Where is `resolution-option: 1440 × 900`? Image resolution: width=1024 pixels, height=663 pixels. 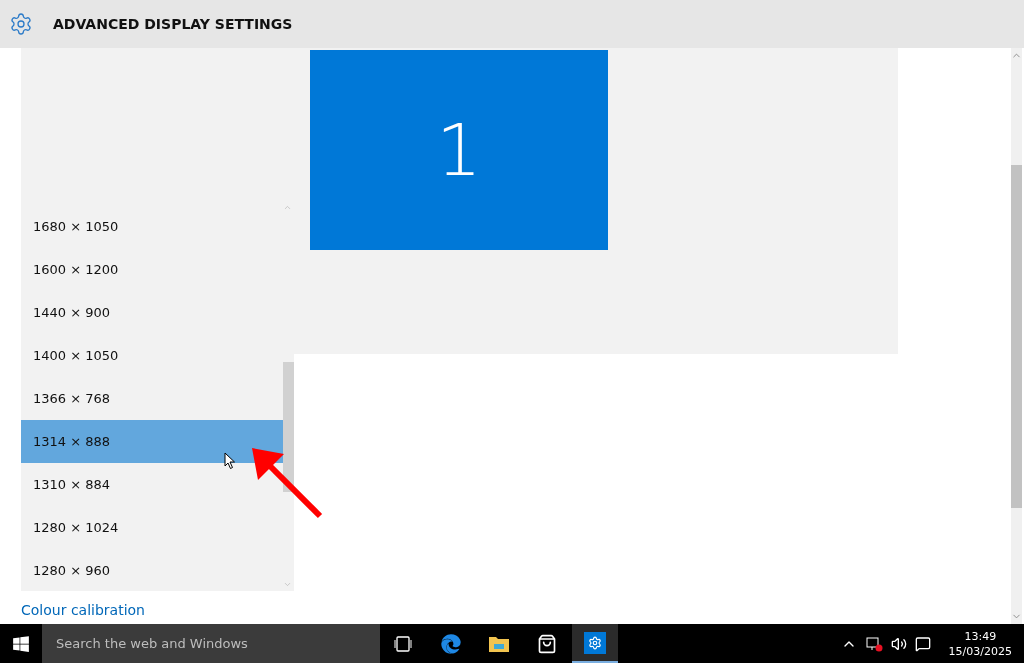 resolution-option: 1440 × 900 is located at coordinates (152, 312).